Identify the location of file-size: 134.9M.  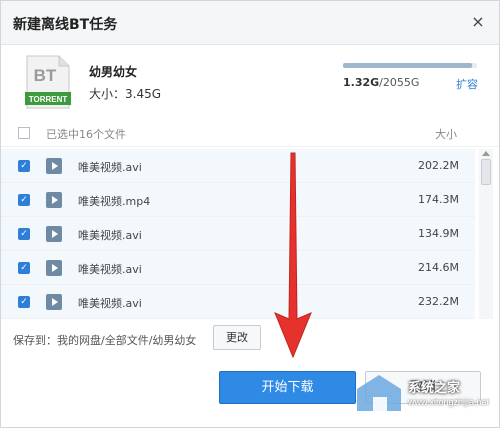
(438, 233).